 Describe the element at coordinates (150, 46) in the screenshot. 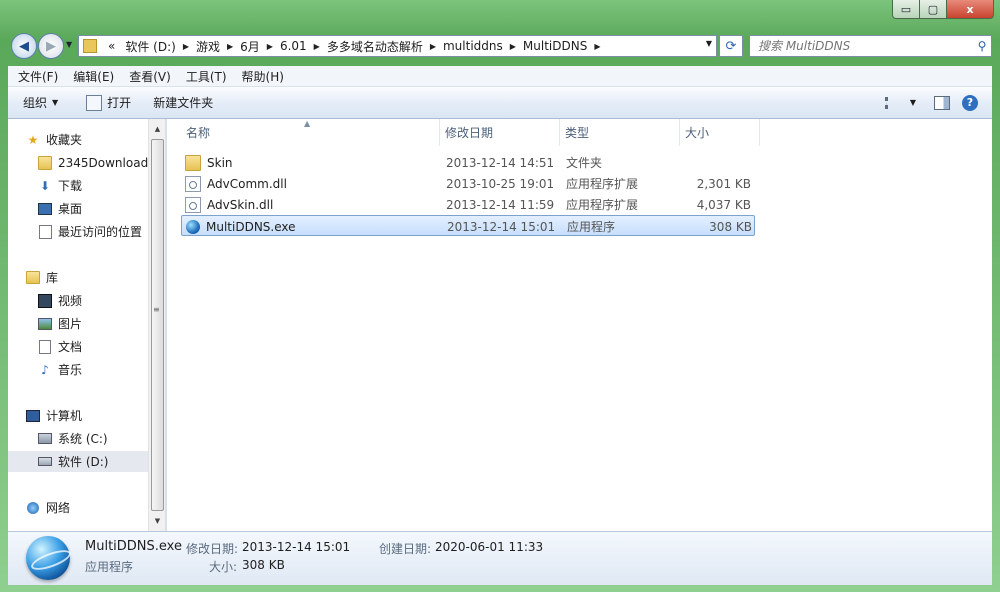

I see `breadcrumb-drive-d: 软件 (D:)` at that location.